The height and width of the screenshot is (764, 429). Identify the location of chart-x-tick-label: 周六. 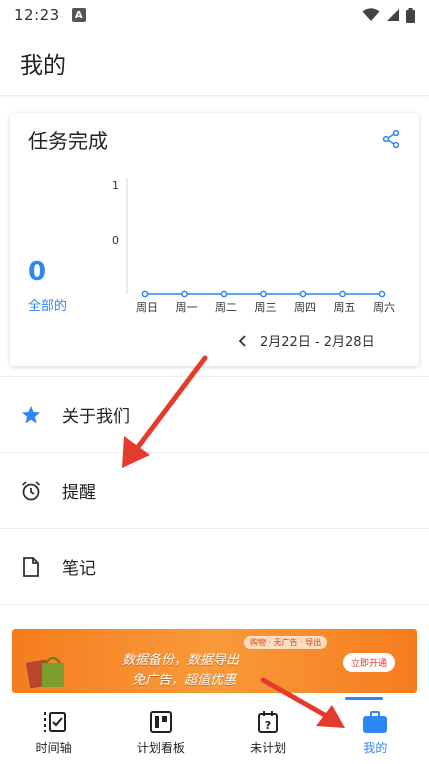
(384, 307).